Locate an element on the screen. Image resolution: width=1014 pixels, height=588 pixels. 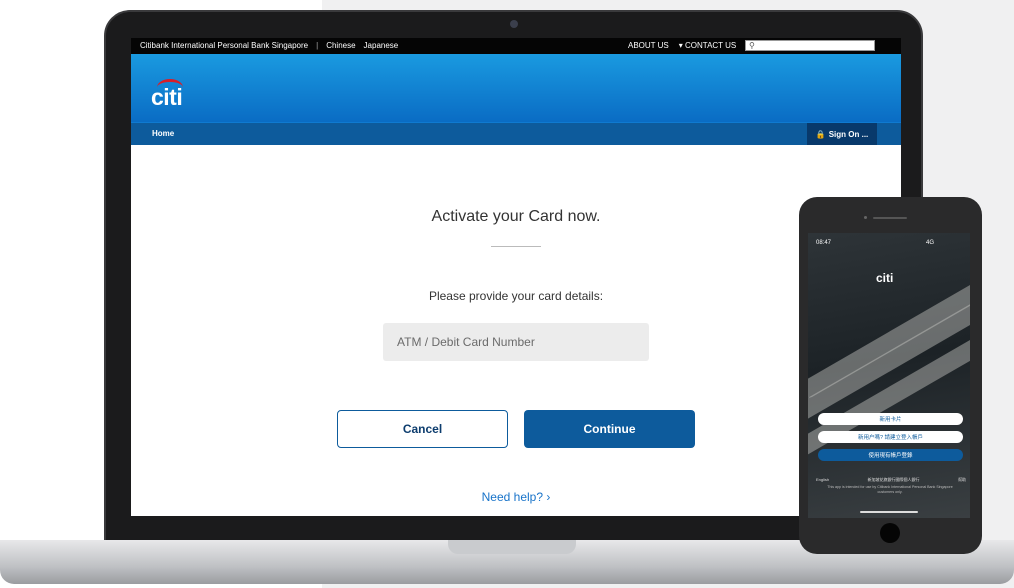
phone-time: 08:47 is located at coordinates (824, 243).